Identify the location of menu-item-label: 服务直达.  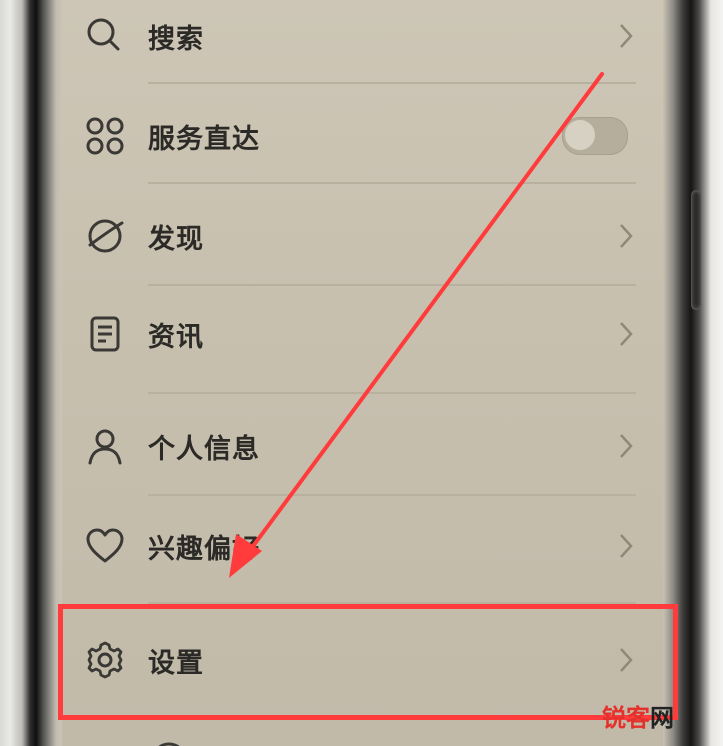
(204, 139).